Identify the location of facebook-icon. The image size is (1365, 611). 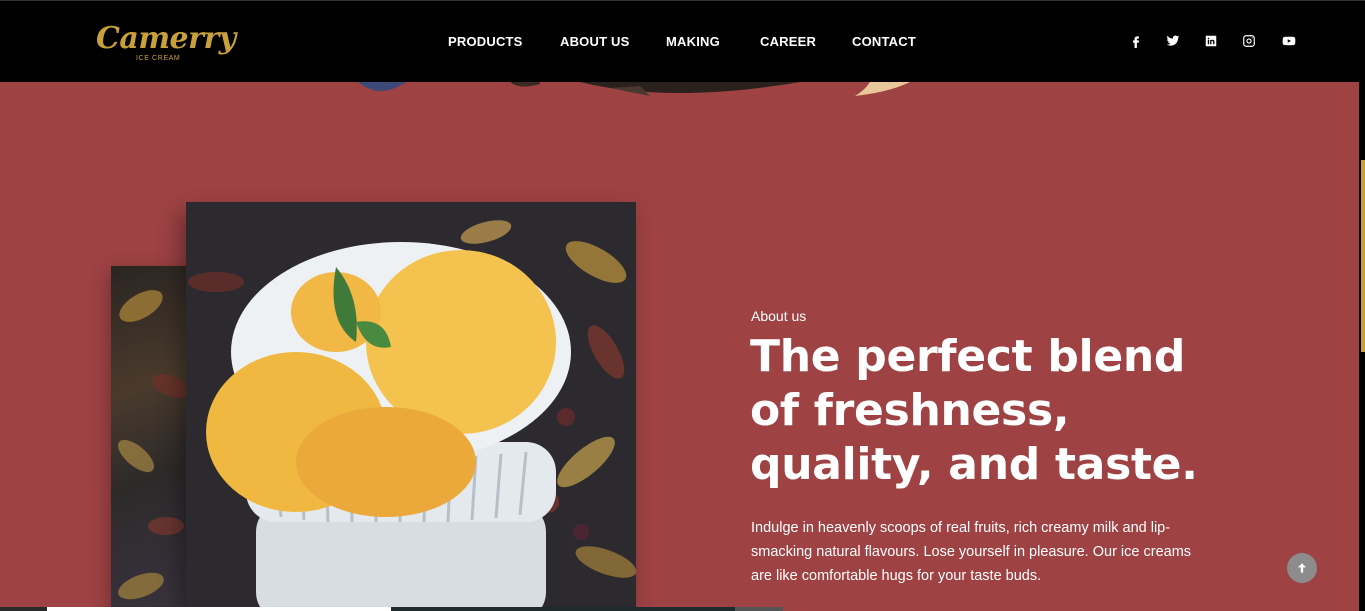
(1136, 41).